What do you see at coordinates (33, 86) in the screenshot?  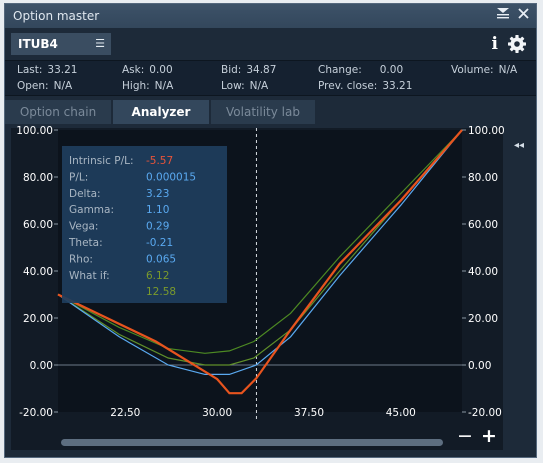 I see `quote-label: Open:` at bounding box center [33, 86].